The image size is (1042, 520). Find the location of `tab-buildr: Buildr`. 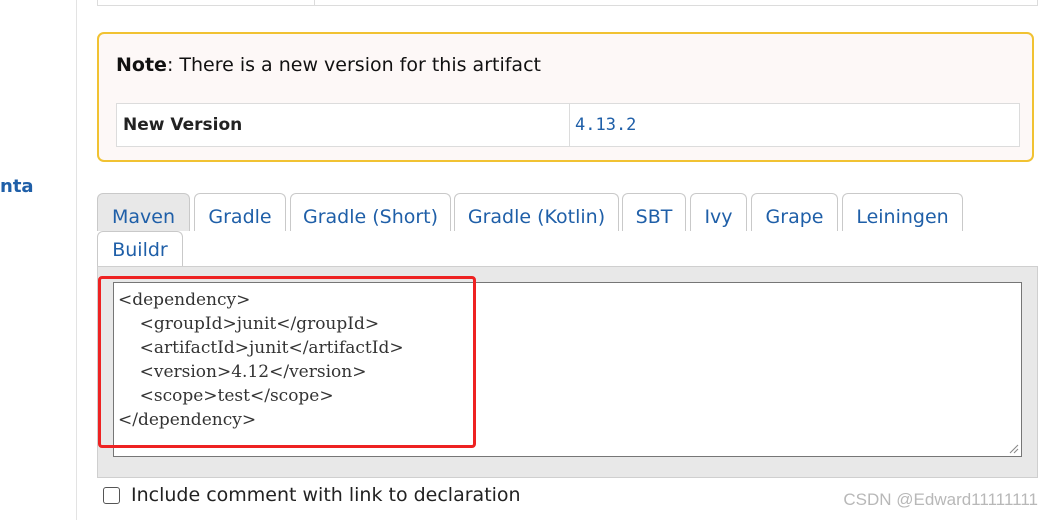

tab-buildr: Buildr is located at coordinates (140, 249).